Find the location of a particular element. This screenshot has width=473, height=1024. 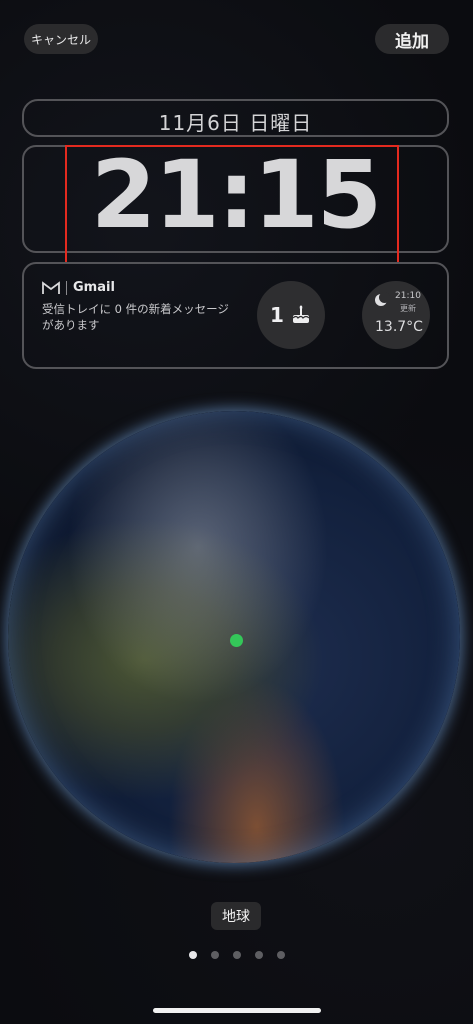

weather-widget: 21:10 更新 13.7°C is located at coordinates (396, 315).